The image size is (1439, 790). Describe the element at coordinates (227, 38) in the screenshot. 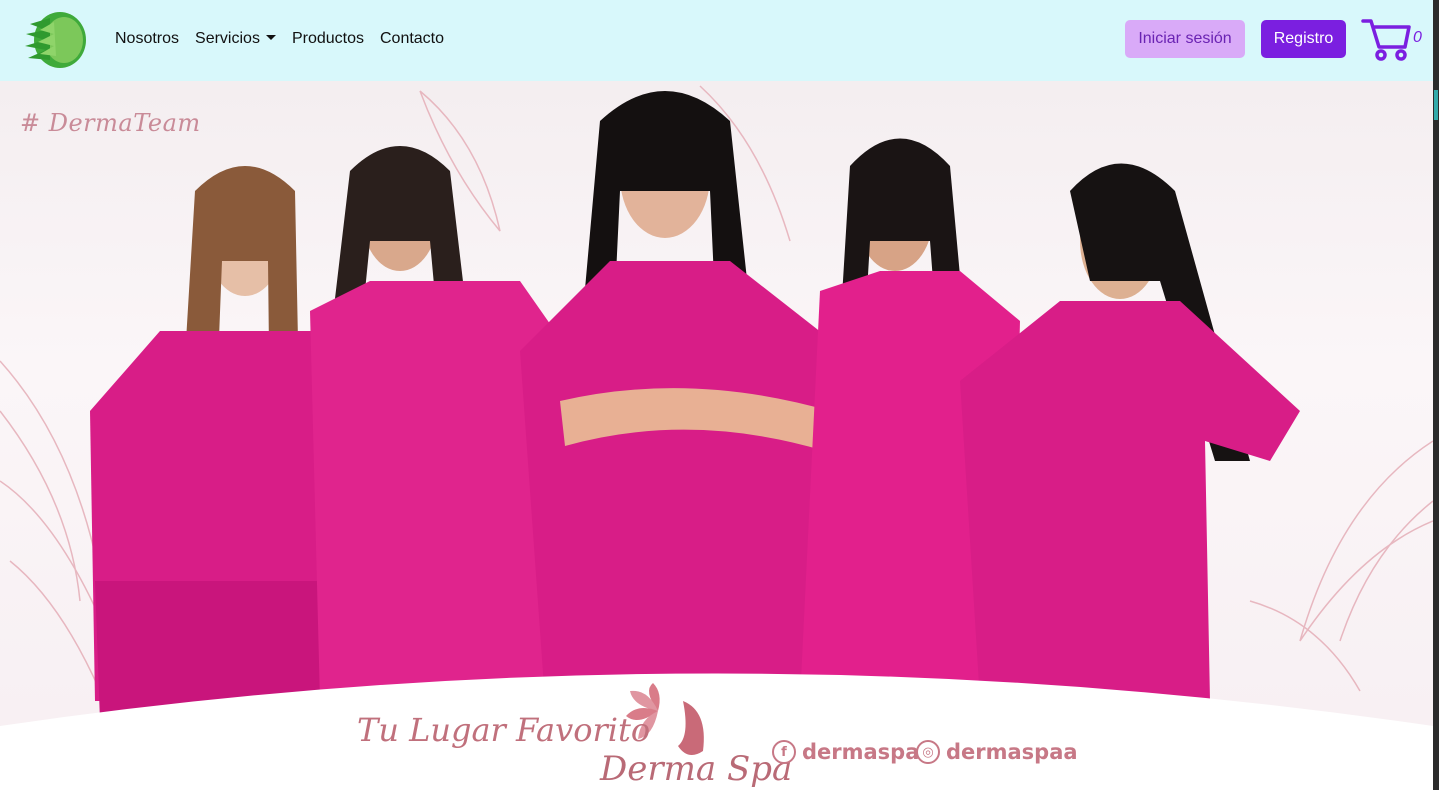

I see `nav-servicios-label: Servicios` at that location.